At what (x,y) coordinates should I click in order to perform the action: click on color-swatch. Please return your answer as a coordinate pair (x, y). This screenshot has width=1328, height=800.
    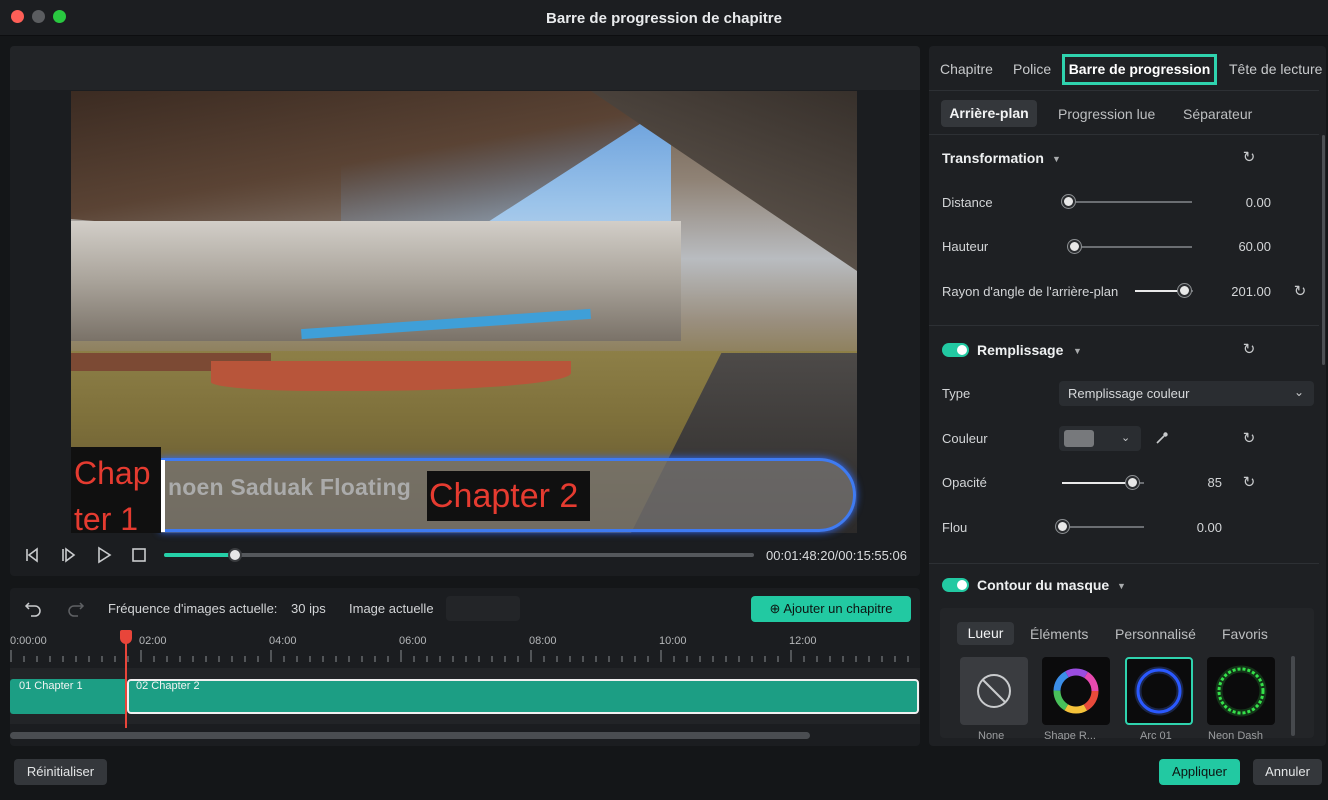
    Looking at the image, I should click on (1079, 438).